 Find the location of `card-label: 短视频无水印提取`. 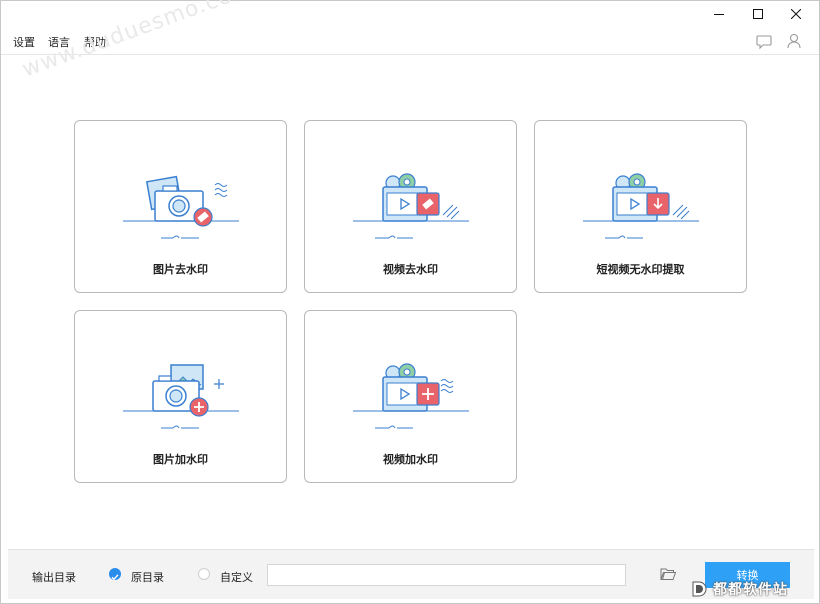

card-label: 短视频无水印提取 is located at coordinates (640, 269).